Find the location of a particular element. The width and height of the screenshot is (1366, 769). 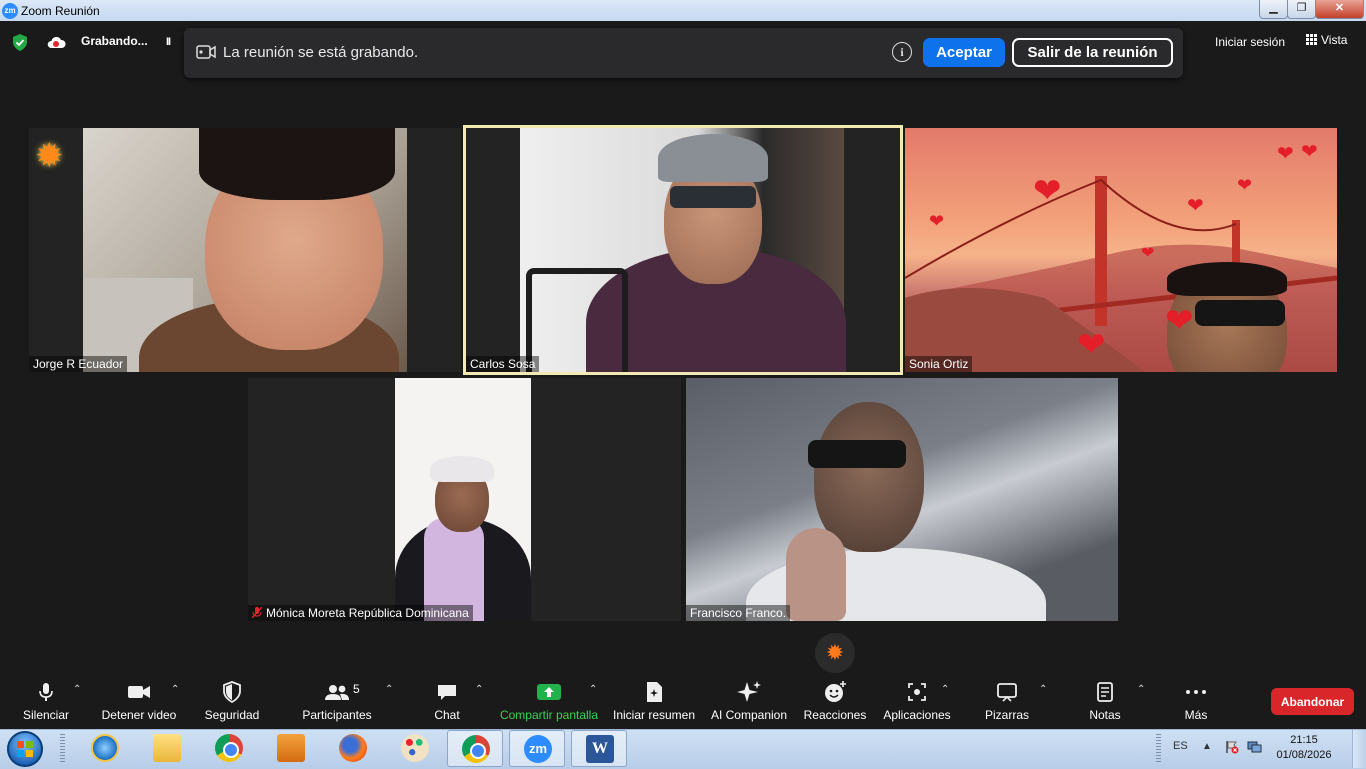

action-center-flag-icon is located at coordinates (1232, 747).